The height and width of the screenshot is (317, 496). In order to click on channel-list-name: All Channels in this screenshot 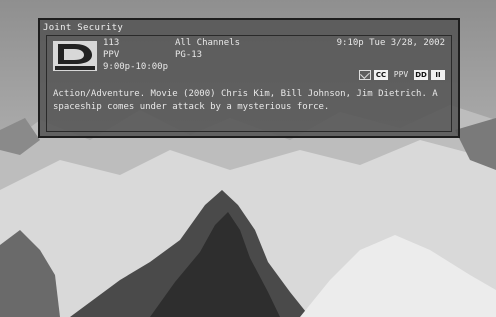, I will do `click(208, 43)`.